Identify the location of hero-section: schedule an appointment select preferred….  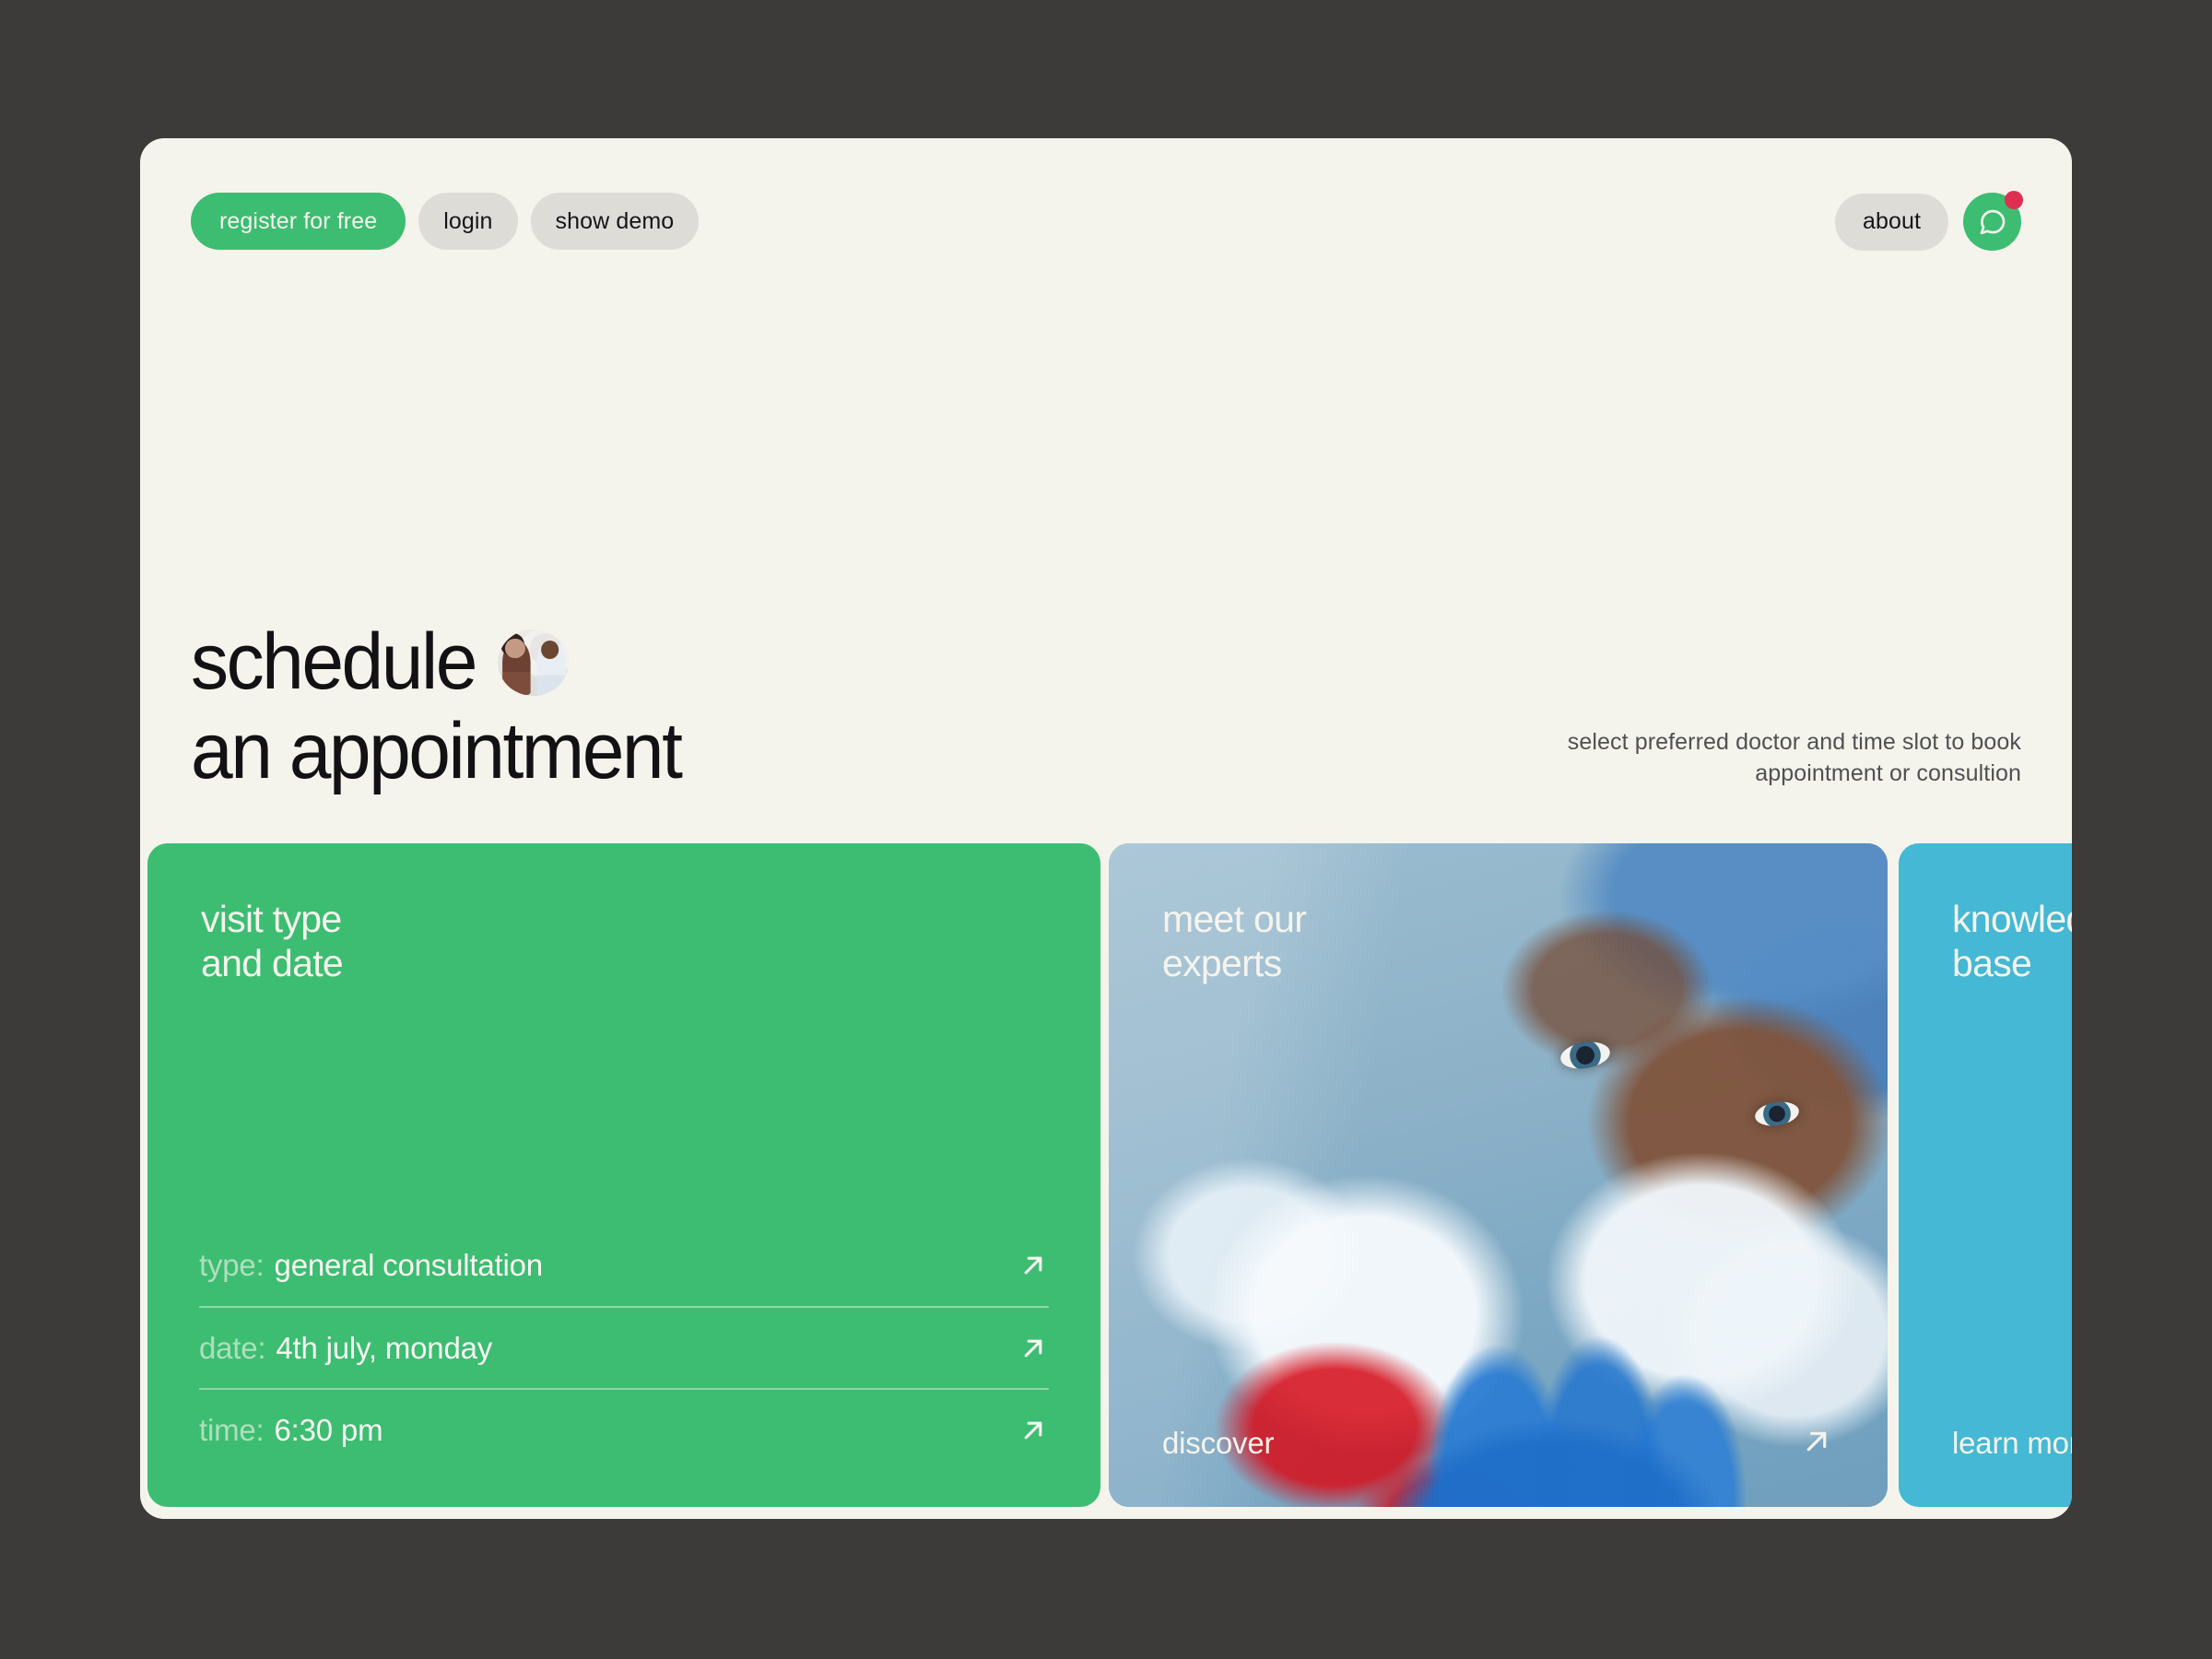
(1106, 707).